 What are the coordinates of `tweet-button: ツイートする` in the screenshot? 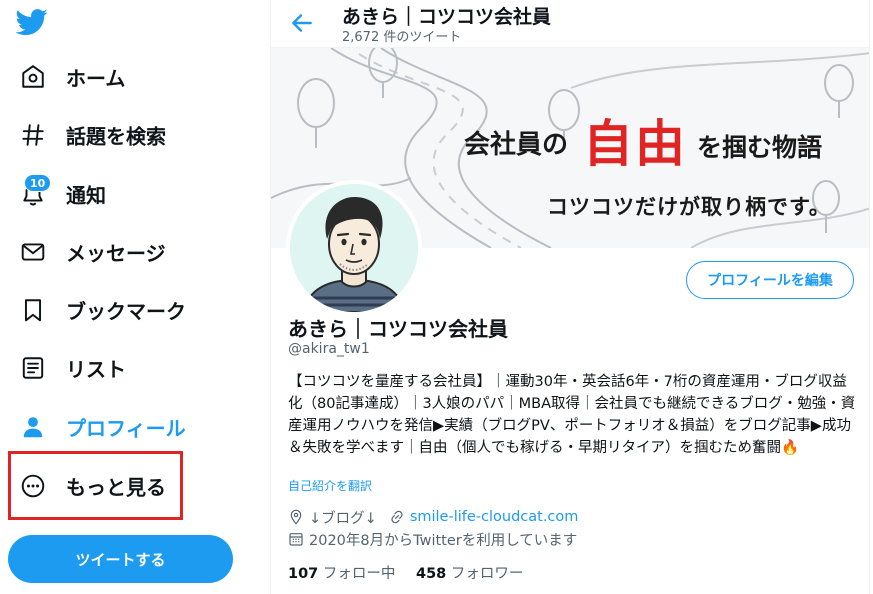 It's located at (120, 559).